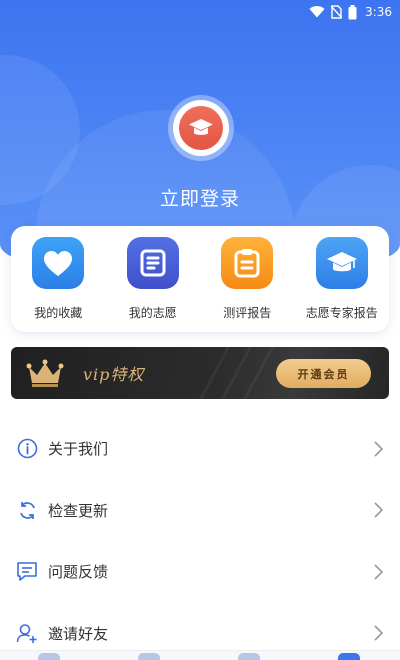  Describe the element at coordinates (27, 633) in the screenshot. I see `user-add-icon` at that location.